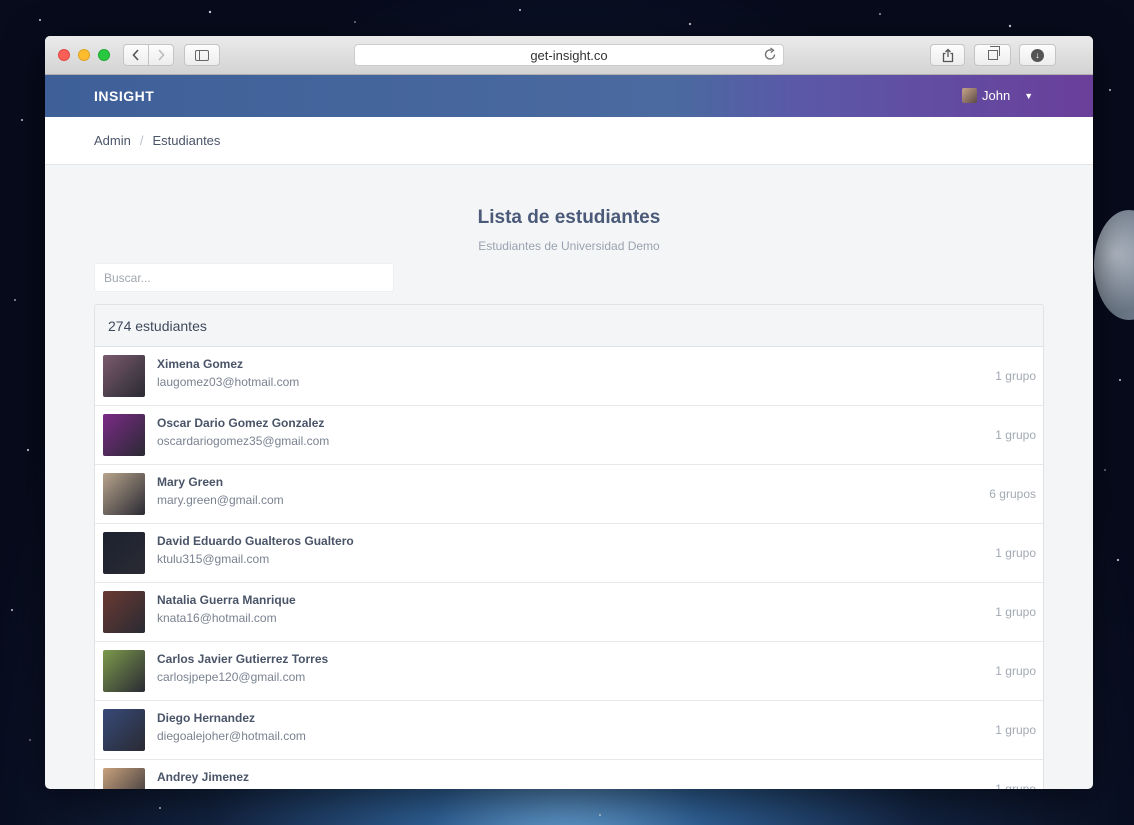 This screenshot has height=825, width=1134. Describe the element at coordinates (1029, 95) in the screenshot. I see `chevron-down-icon: ▼` at that location.